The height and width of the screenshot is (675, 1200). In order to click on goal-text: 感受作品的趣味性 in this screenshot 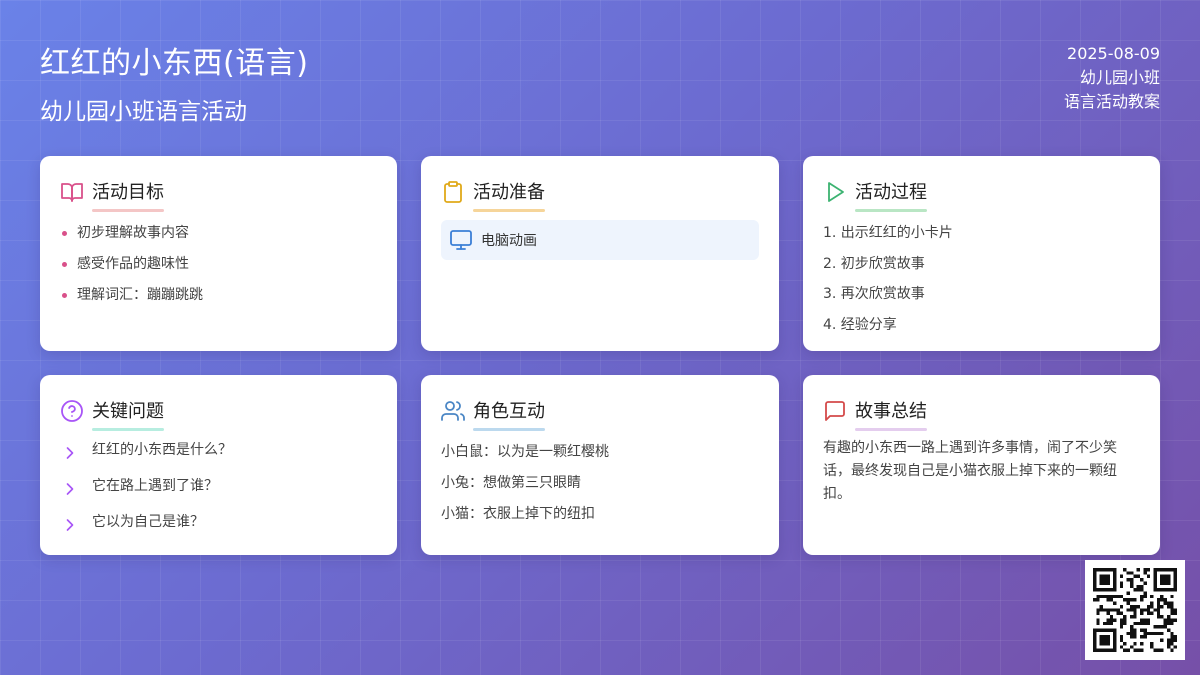, I will do `click(133, 264)`.